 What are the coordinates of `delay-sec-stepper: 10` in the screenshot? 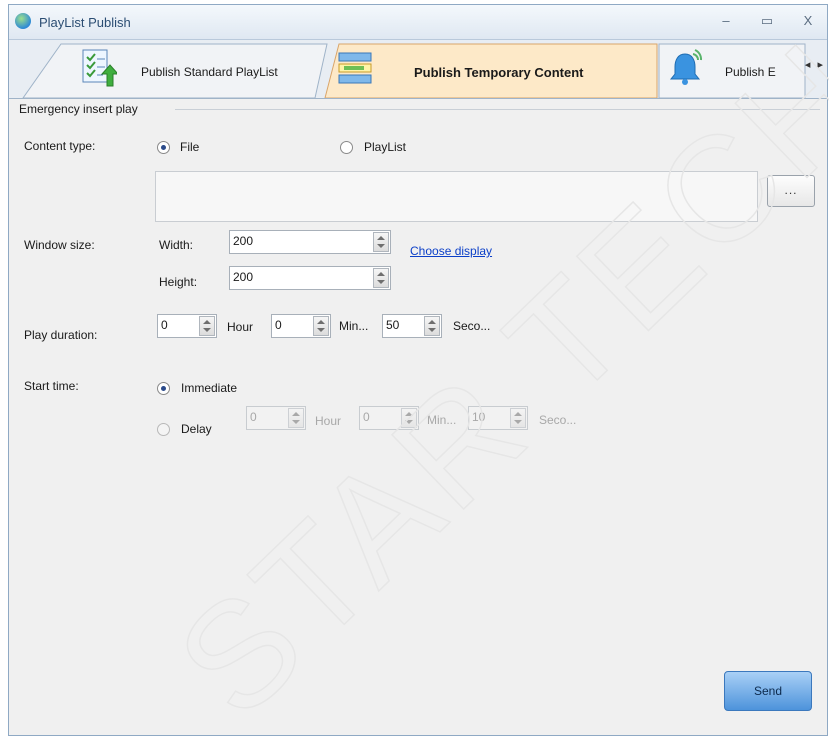 It's located at (498, 418).